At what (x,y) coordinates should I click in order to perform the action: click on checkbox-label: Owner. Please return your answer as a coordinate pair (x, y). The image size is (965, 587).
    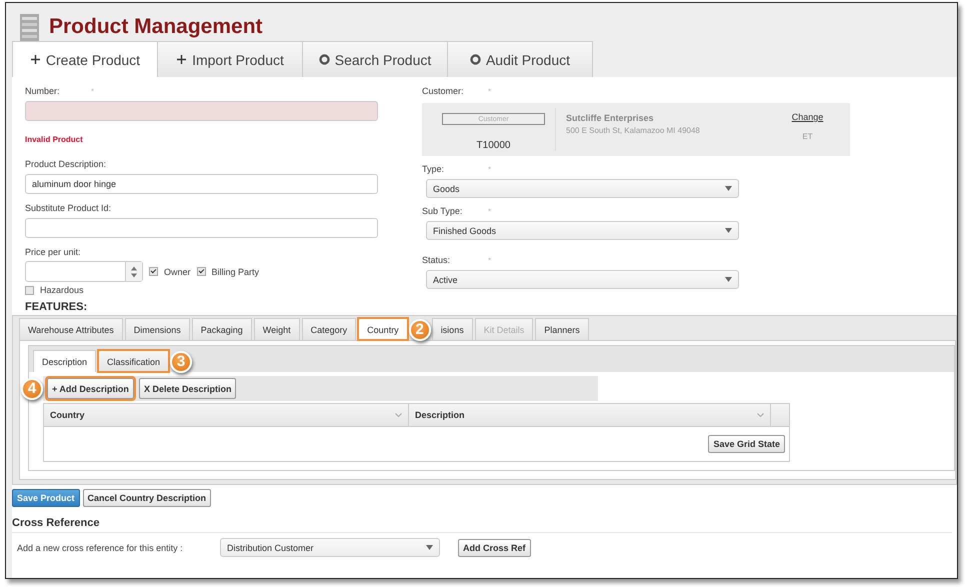
    Looking at the image, I should click on (177, 271).